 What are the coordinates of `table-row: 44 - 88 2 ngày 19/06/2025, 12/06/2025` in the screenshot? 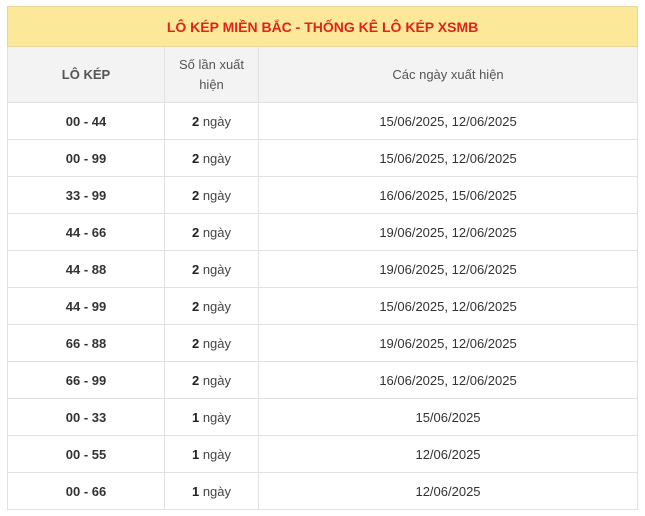 It's located at (323, 269).